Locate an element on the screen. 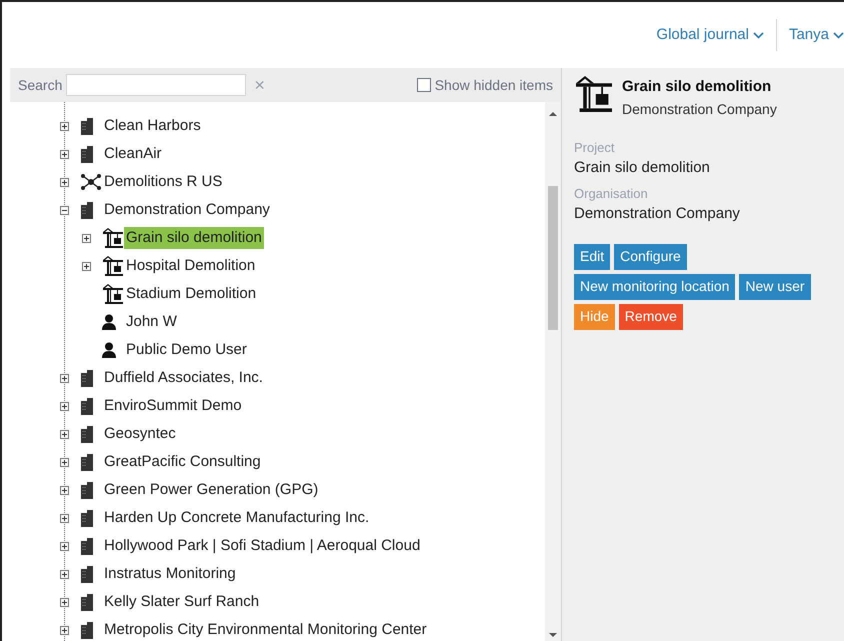  scrollbar is located at coordinates (553, 371).